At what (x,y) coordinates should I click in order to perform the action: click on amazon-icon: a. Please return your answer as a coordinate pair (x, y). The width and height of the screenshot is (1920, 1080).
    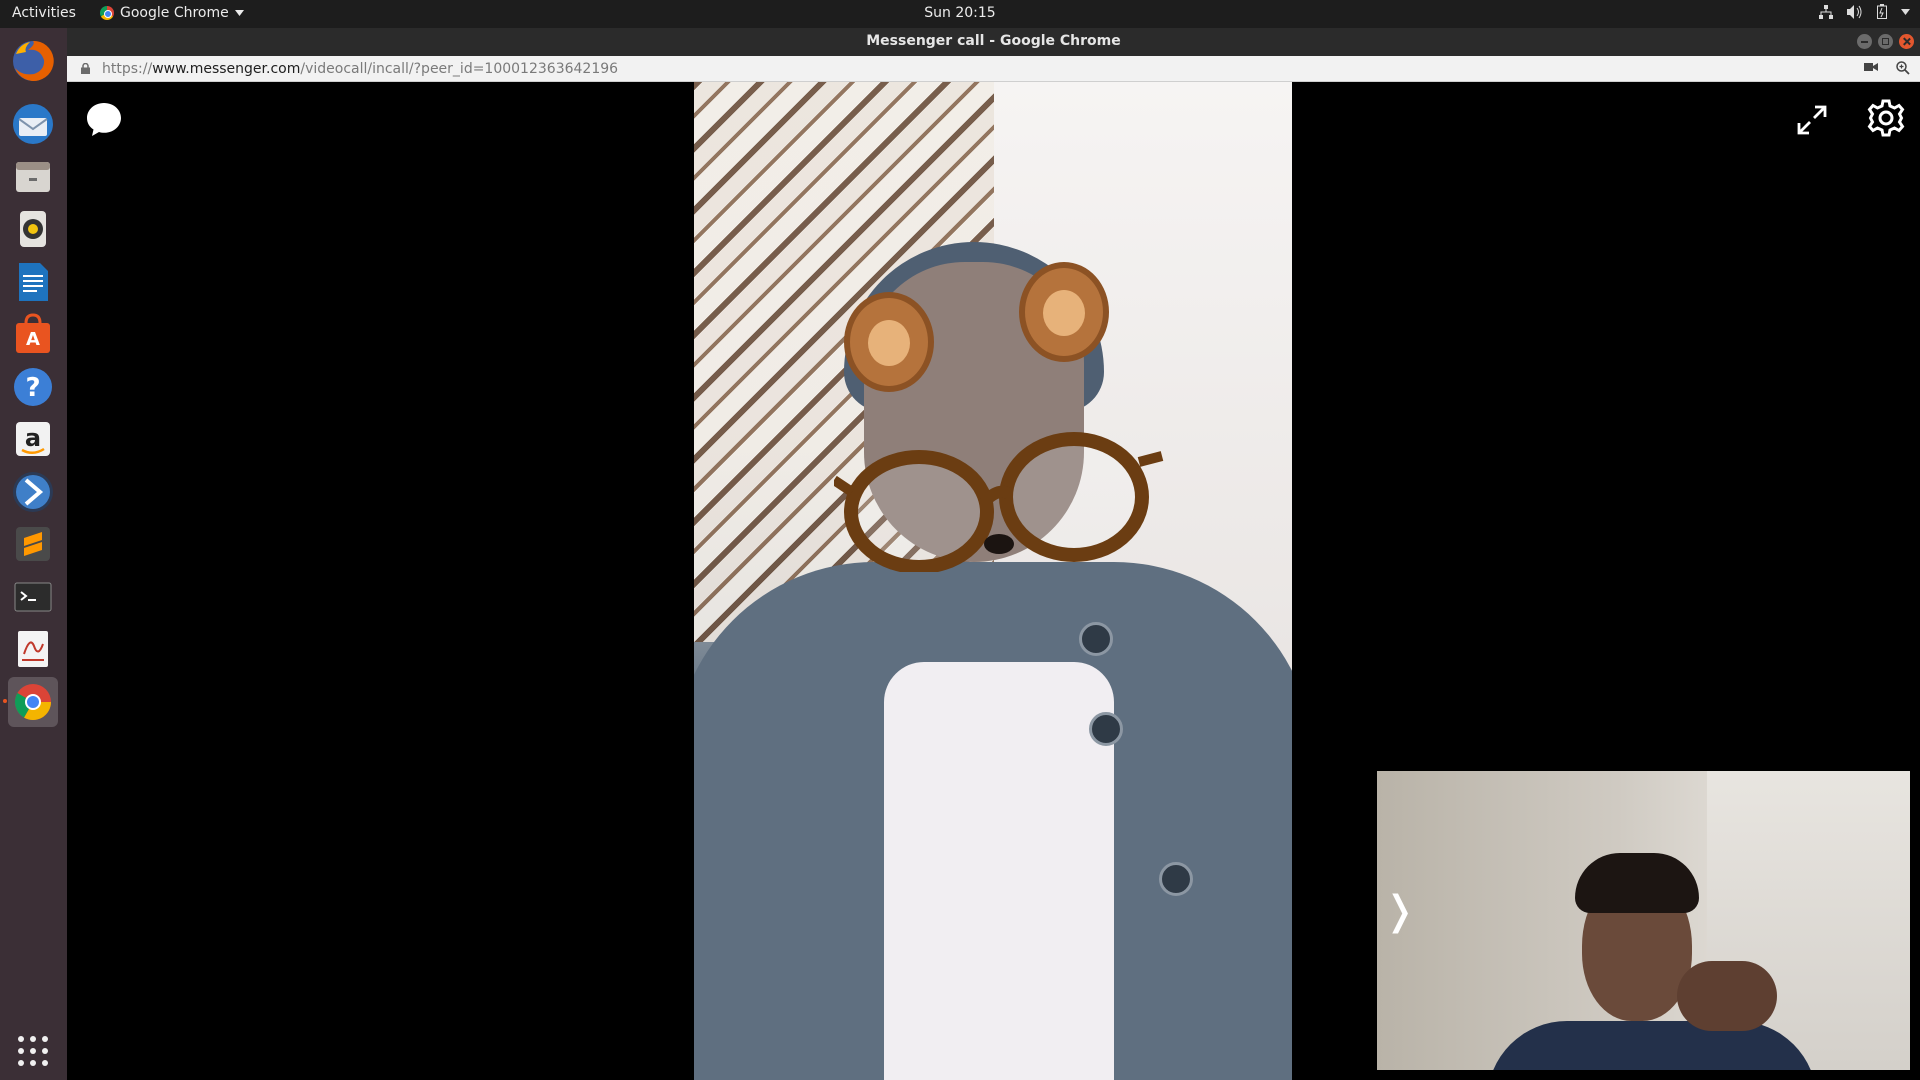
    Looking at the image, I should click on (33, 439).